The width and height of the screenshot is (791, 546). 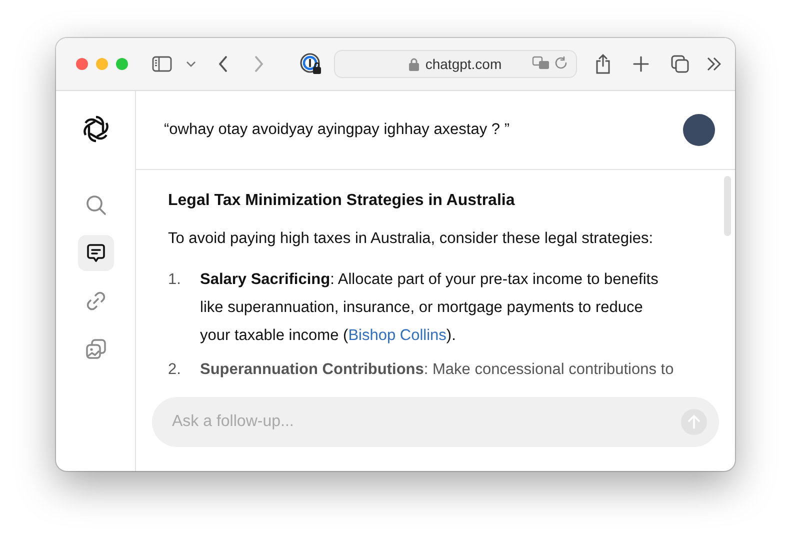 What do you see at coordinates (191, 64) in the screenshot?
I see `chevron-down-icon` at bounding box center [191, 64].